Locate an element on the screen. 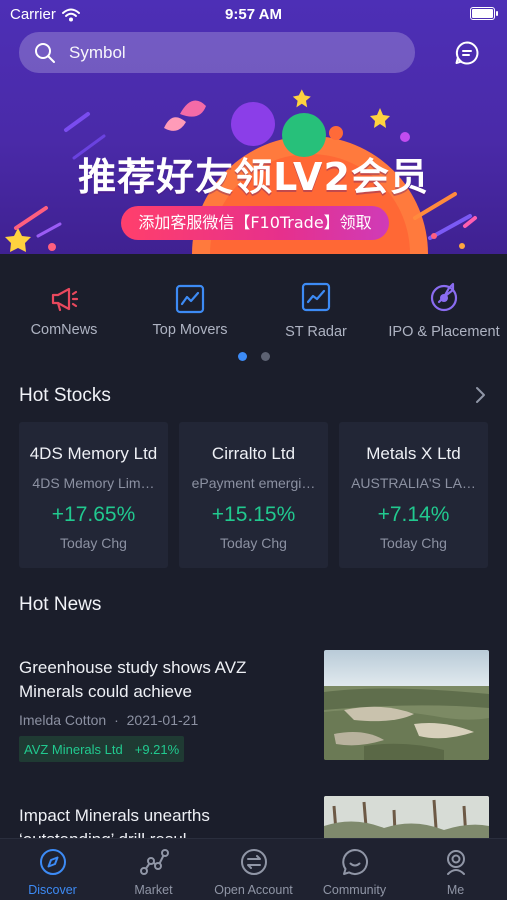 The width and height of the screenshot is (507, 900). search-bar is located at coordinates (217, 52).